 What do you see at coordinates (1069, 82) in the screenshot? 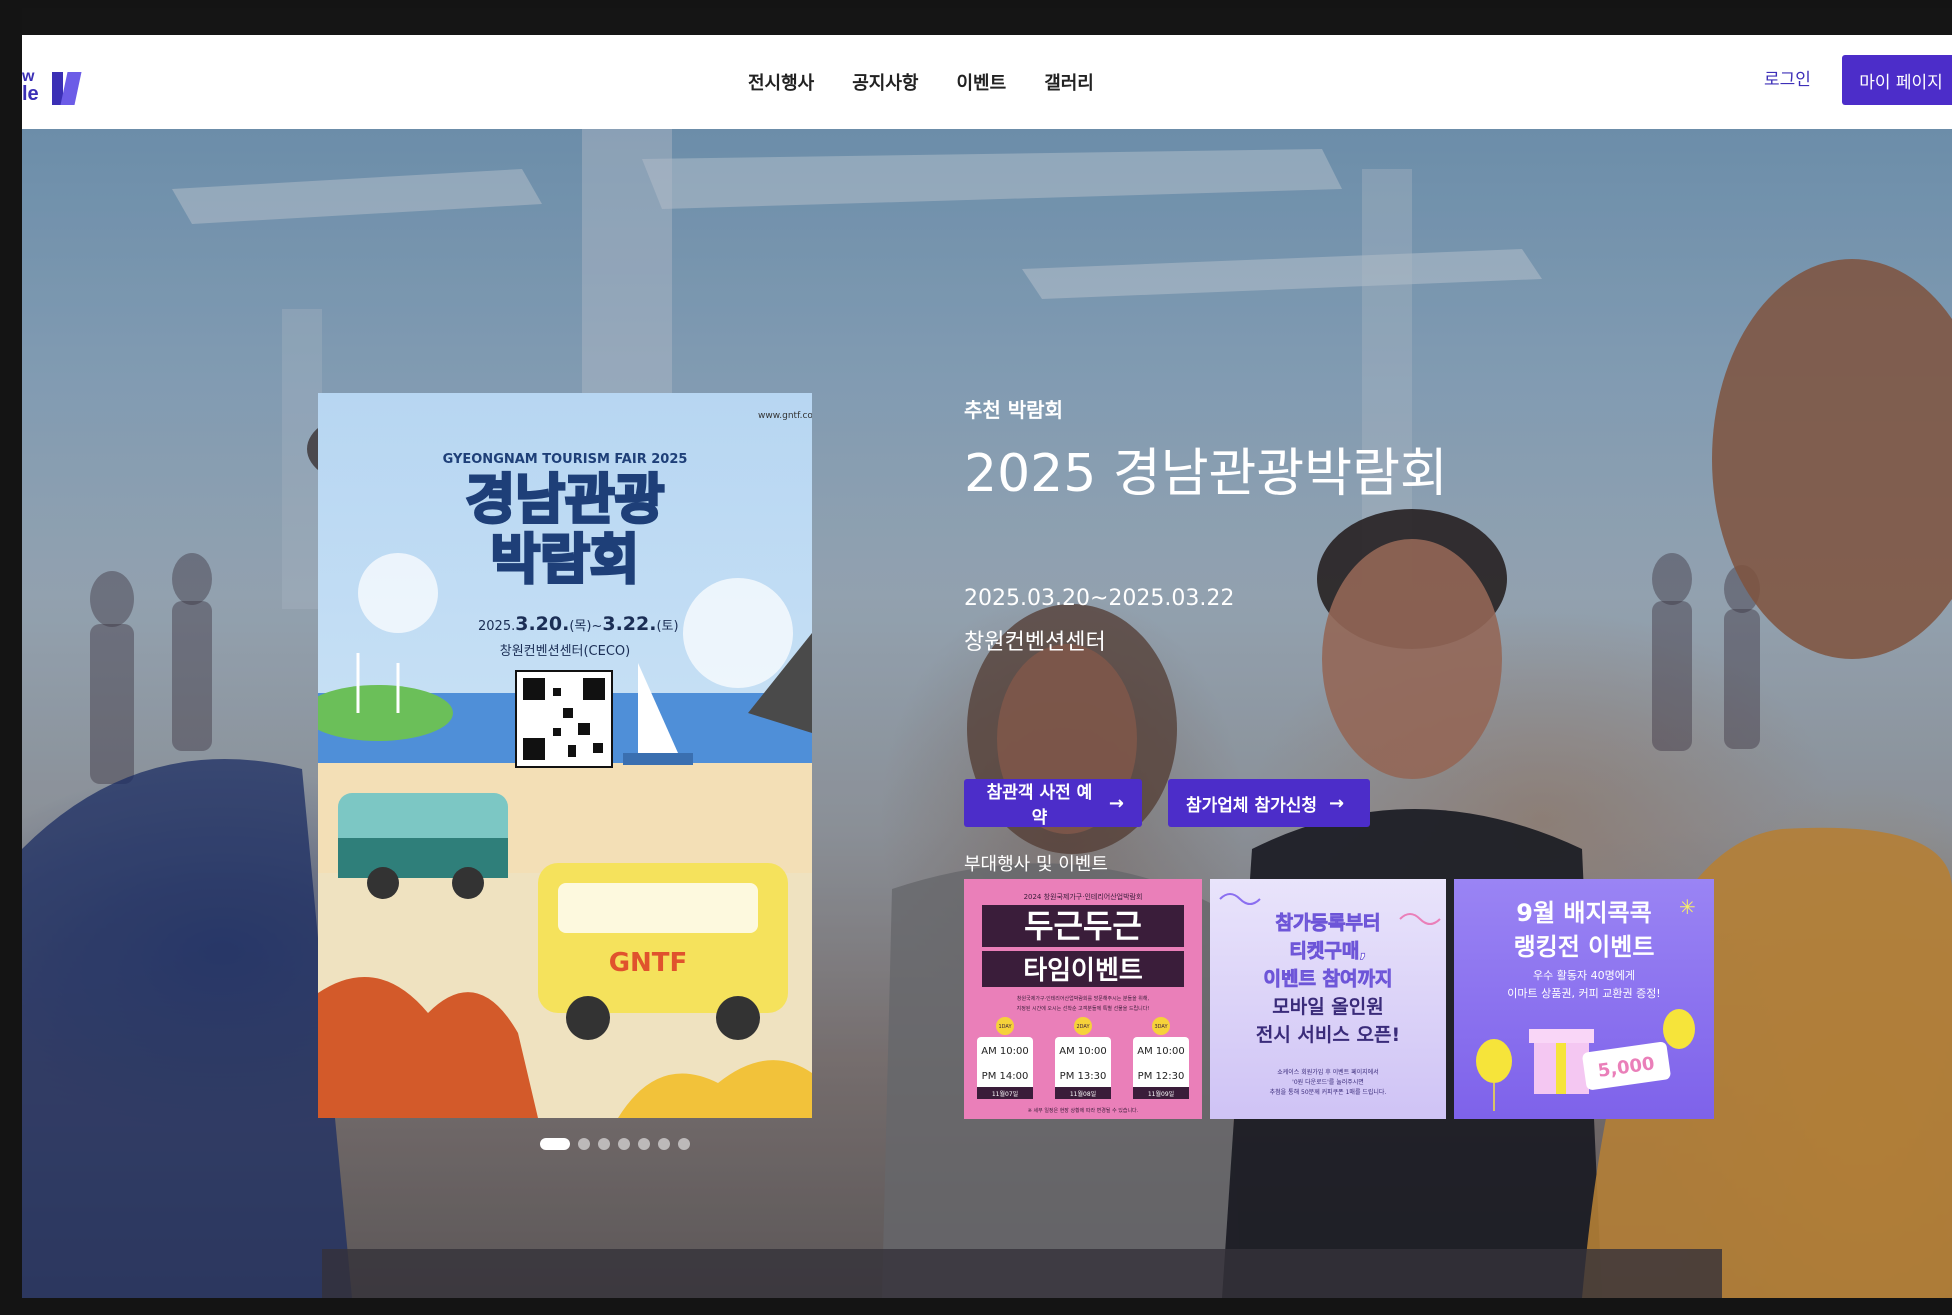
I see `nav-gallery: 갤러리` at bounding box center [1069, 82].